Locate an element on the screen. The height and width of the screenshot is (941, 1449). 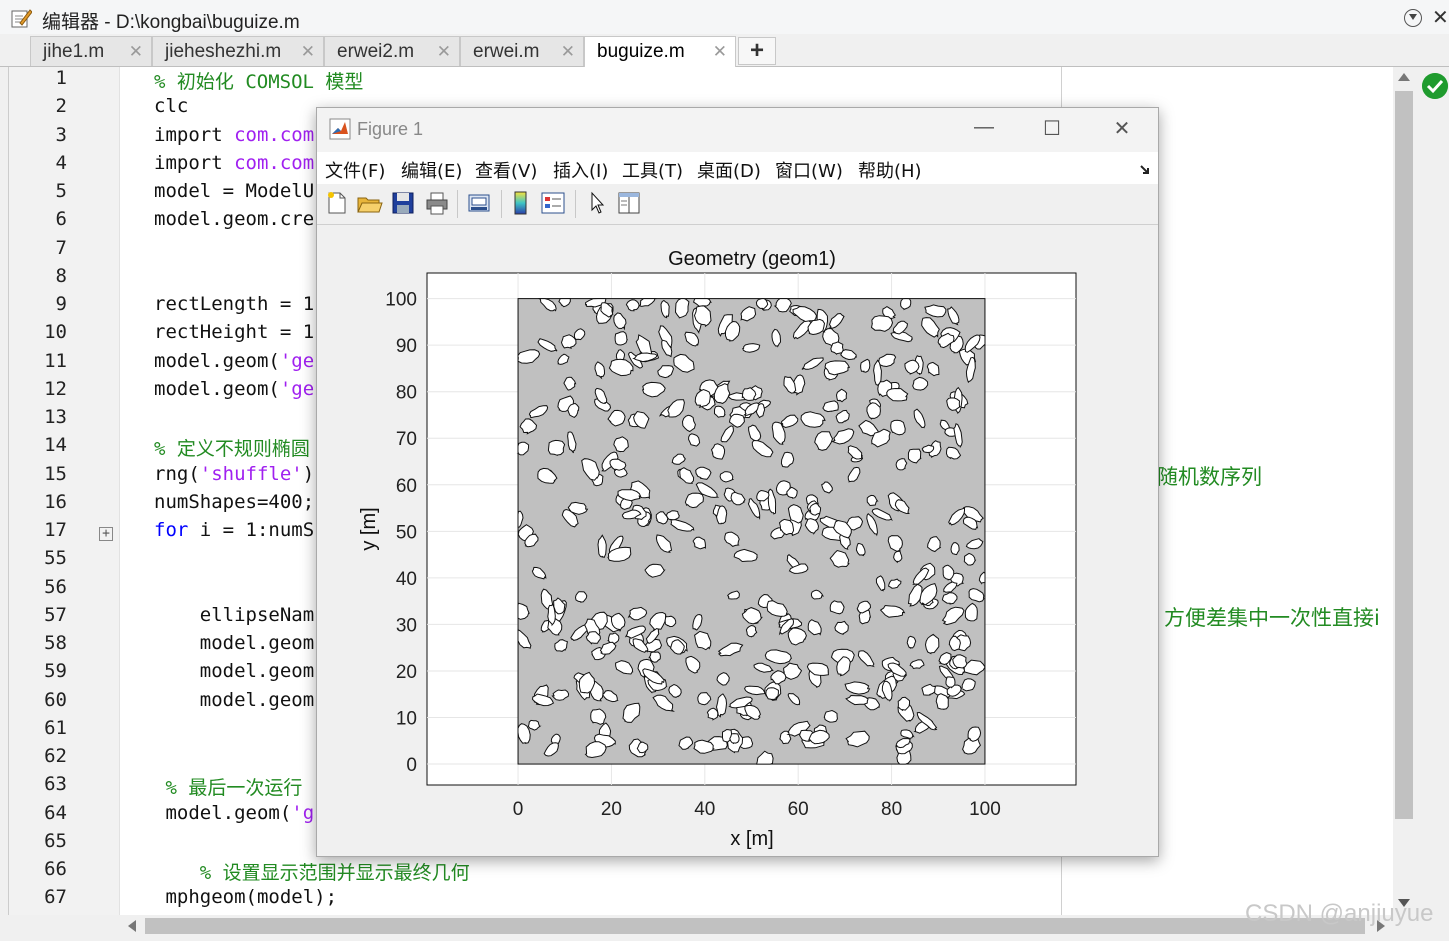
tab-erwei2: erwei2.m ✕ is located at coordinates (392, 51).